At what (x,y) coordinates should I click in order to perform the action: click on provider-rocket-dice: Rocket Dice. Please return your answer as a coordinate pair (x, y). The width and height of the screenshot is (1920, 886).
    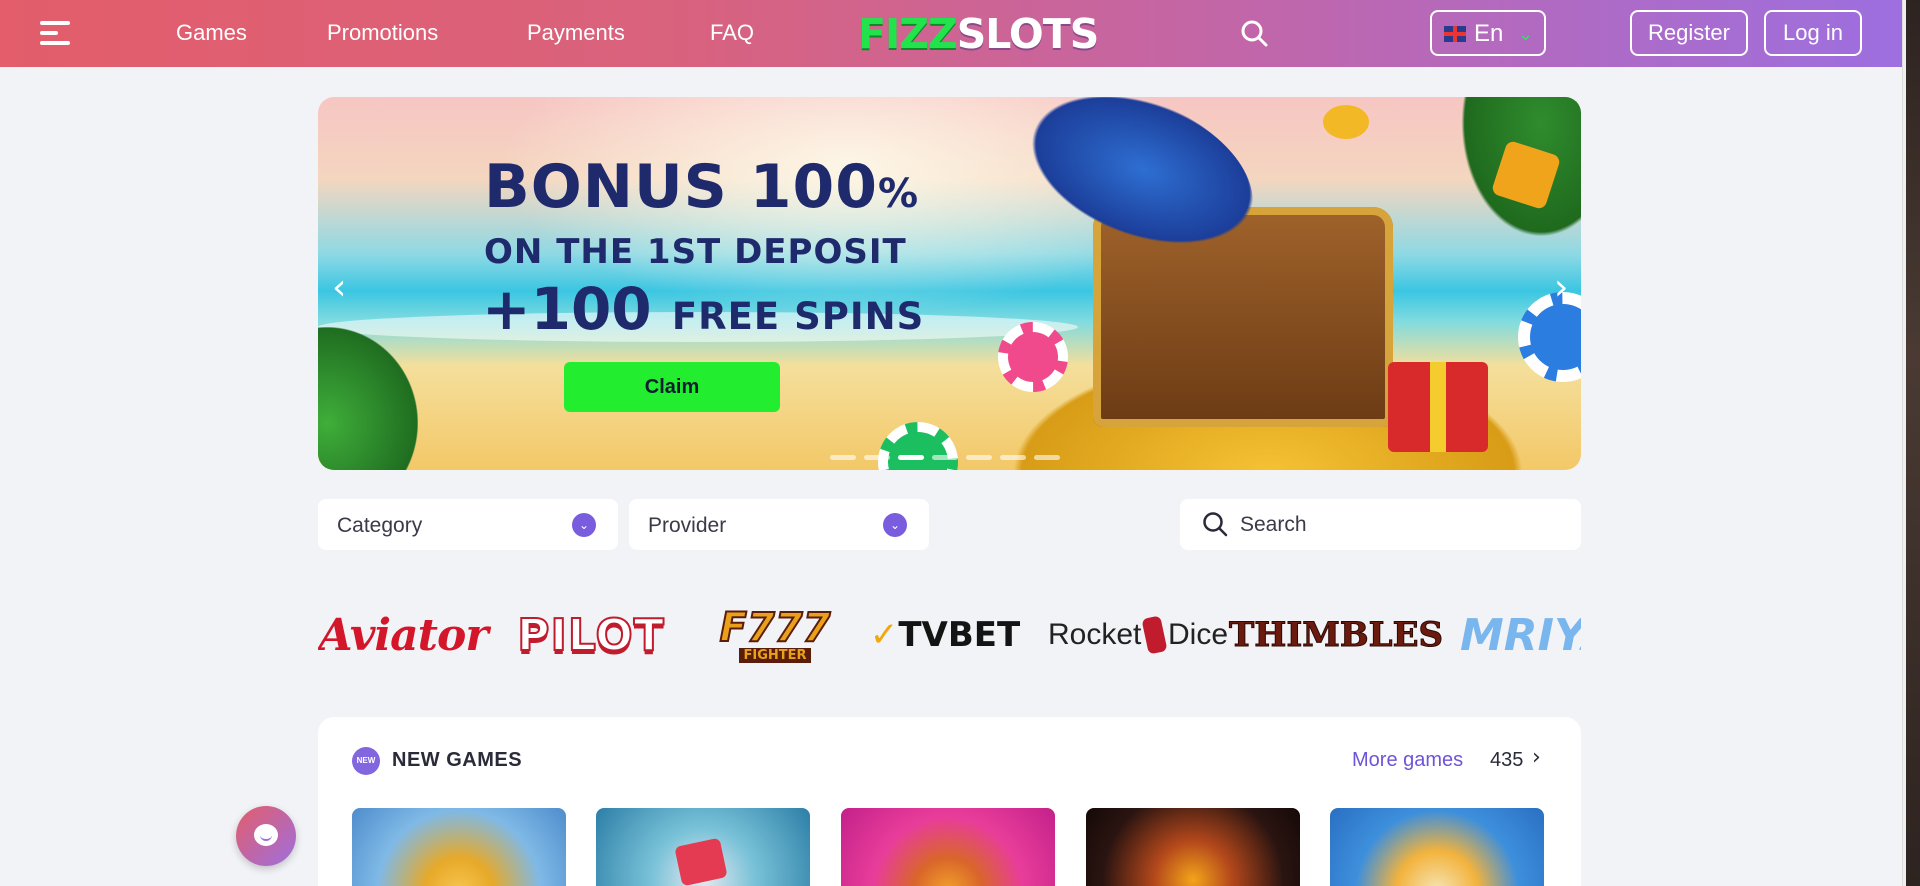
    Looking at the image, I should click on (1138, 635).